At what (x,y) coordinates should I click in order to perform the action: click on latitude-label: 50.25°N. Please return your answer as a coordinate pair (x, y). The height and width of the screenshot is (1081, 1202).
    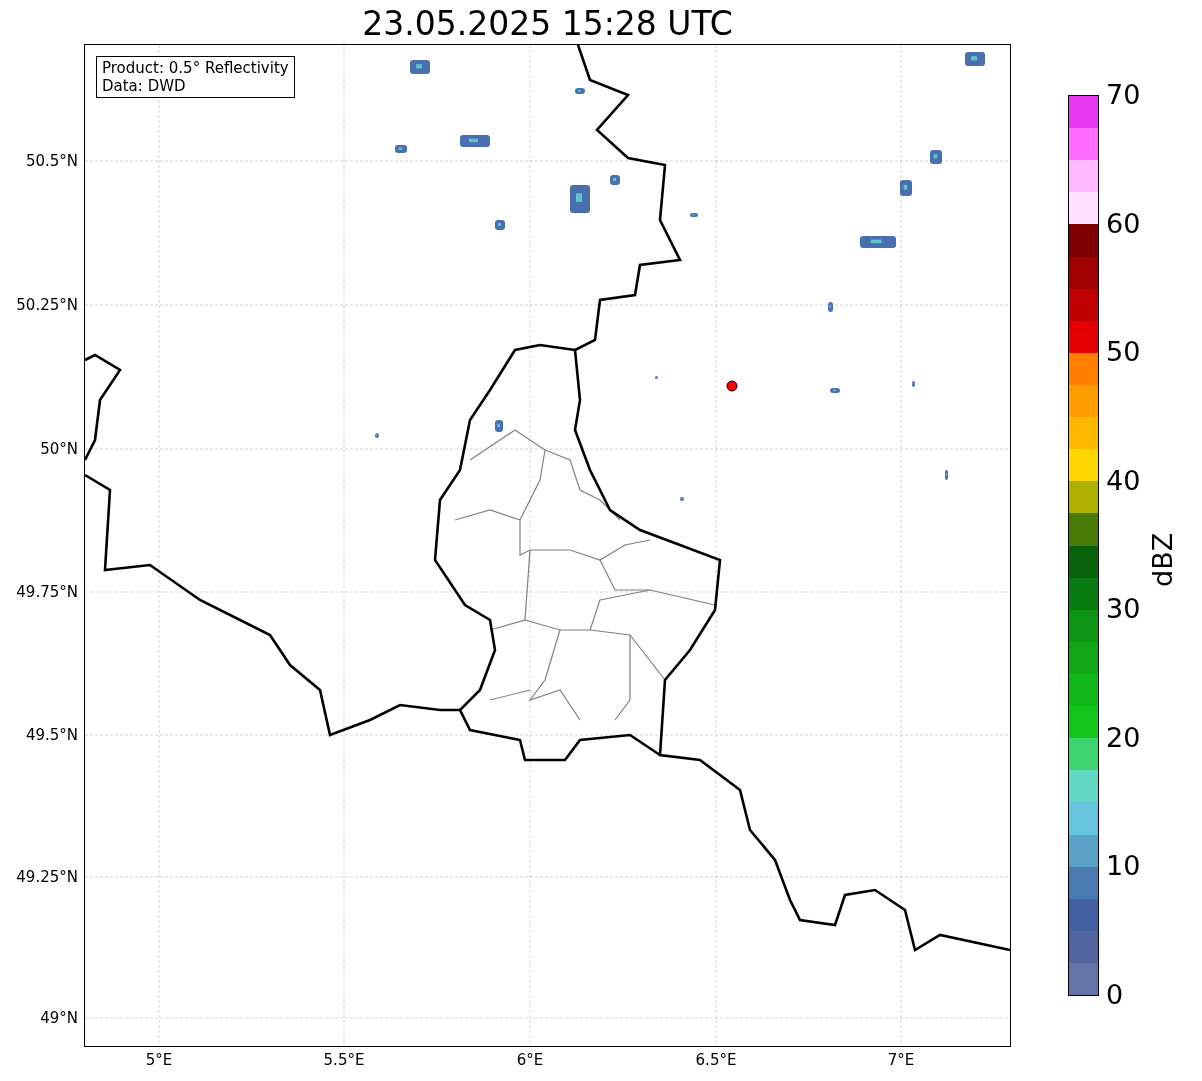
    Looking at the image, I should click on (47, 305).